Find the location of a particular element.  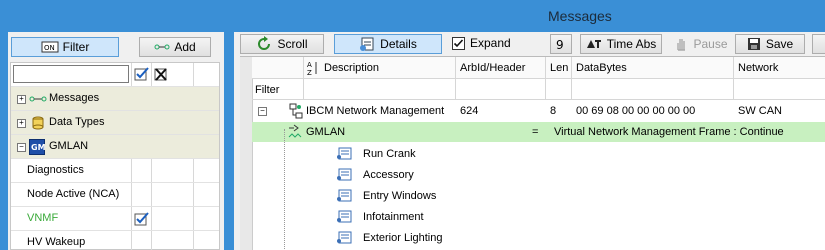

filter-button-label: Filter is located at coordinates (76, 47).